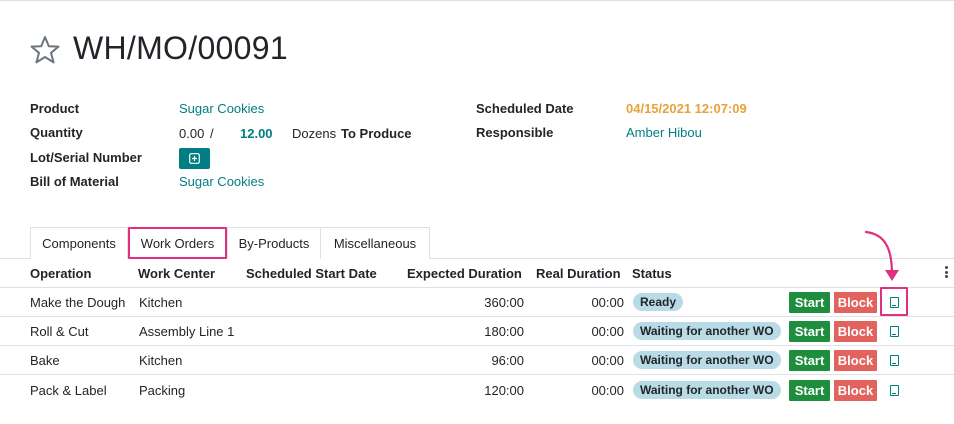  Describe the element at coordinates (45, 50) in the screenshot. I see `star-icon` at that location.